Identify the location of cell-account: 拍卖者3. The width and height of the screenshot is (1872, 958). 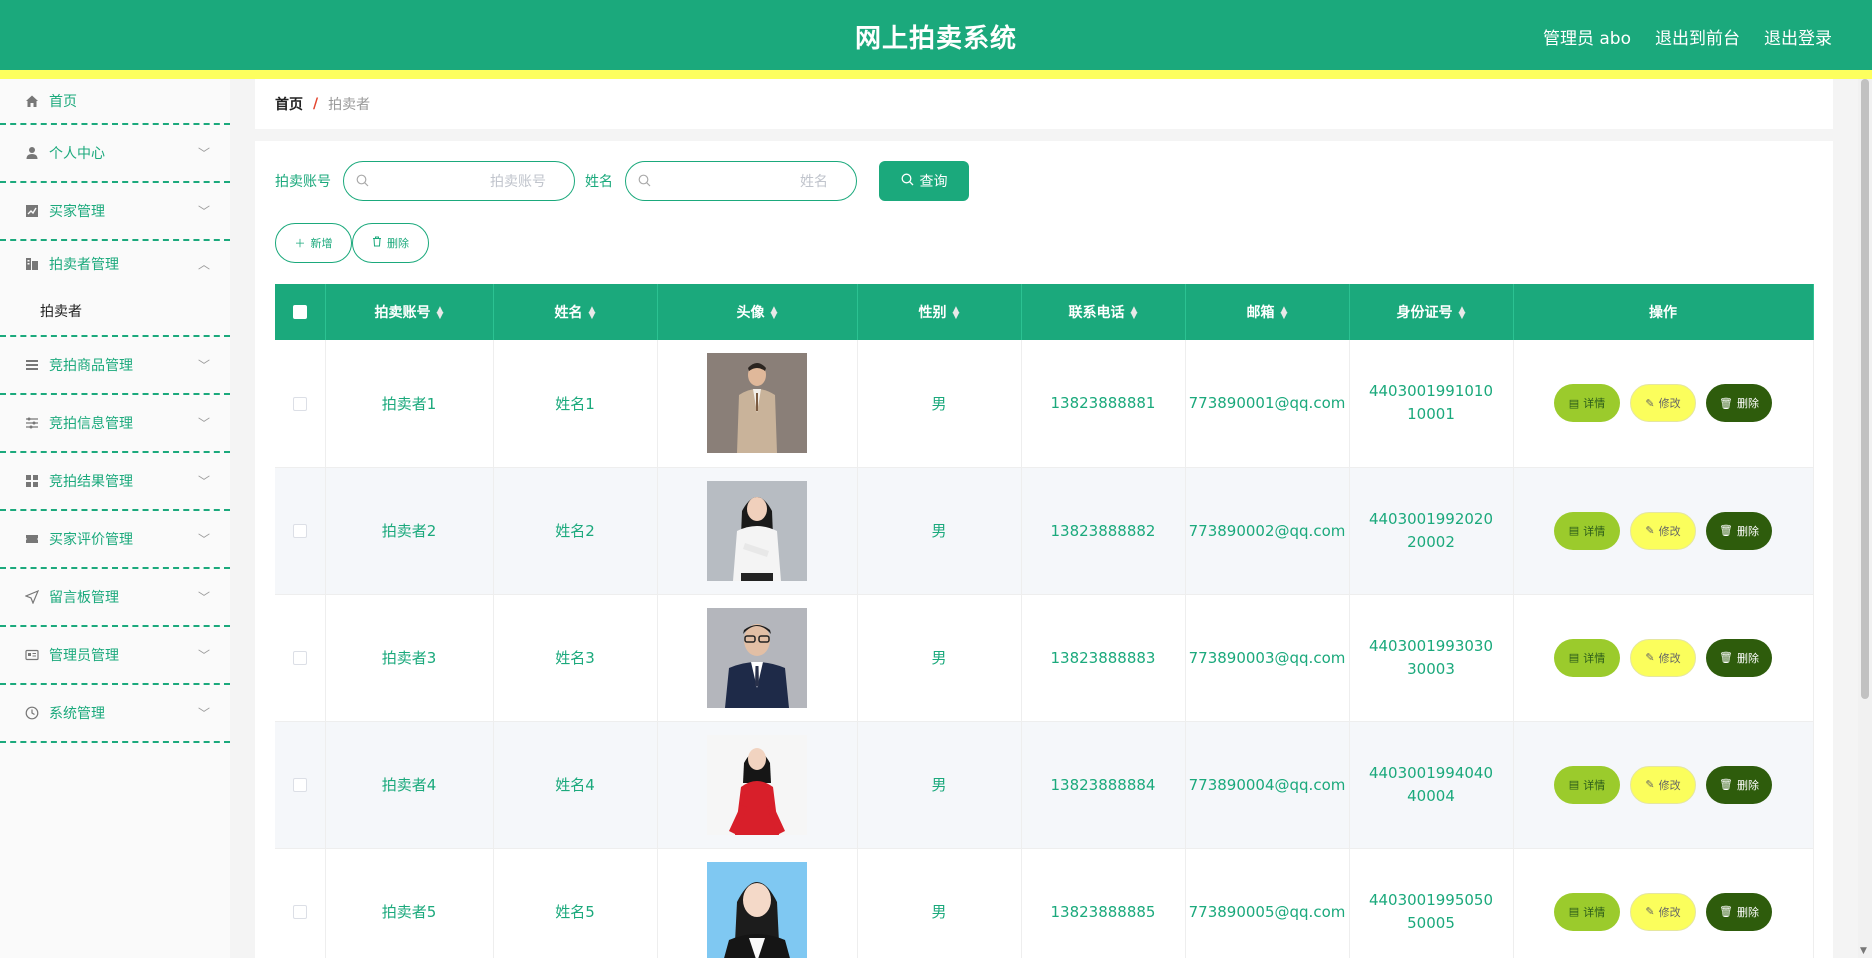
(409, 658).